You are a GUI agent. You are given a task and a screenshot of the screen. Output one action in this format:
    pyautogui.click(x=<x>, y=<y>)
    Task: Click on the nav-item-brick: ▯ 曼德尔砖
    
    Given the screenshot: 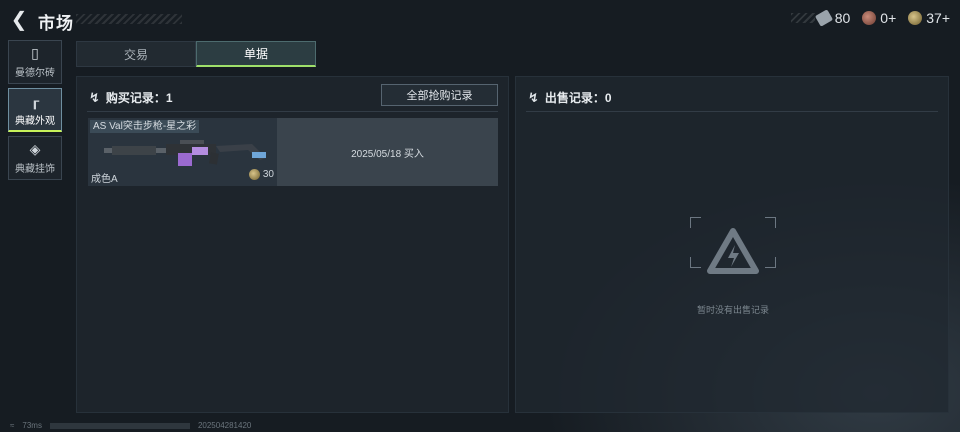 What is the action you would take?
    pyautogui.click(x=35, y=62)
    